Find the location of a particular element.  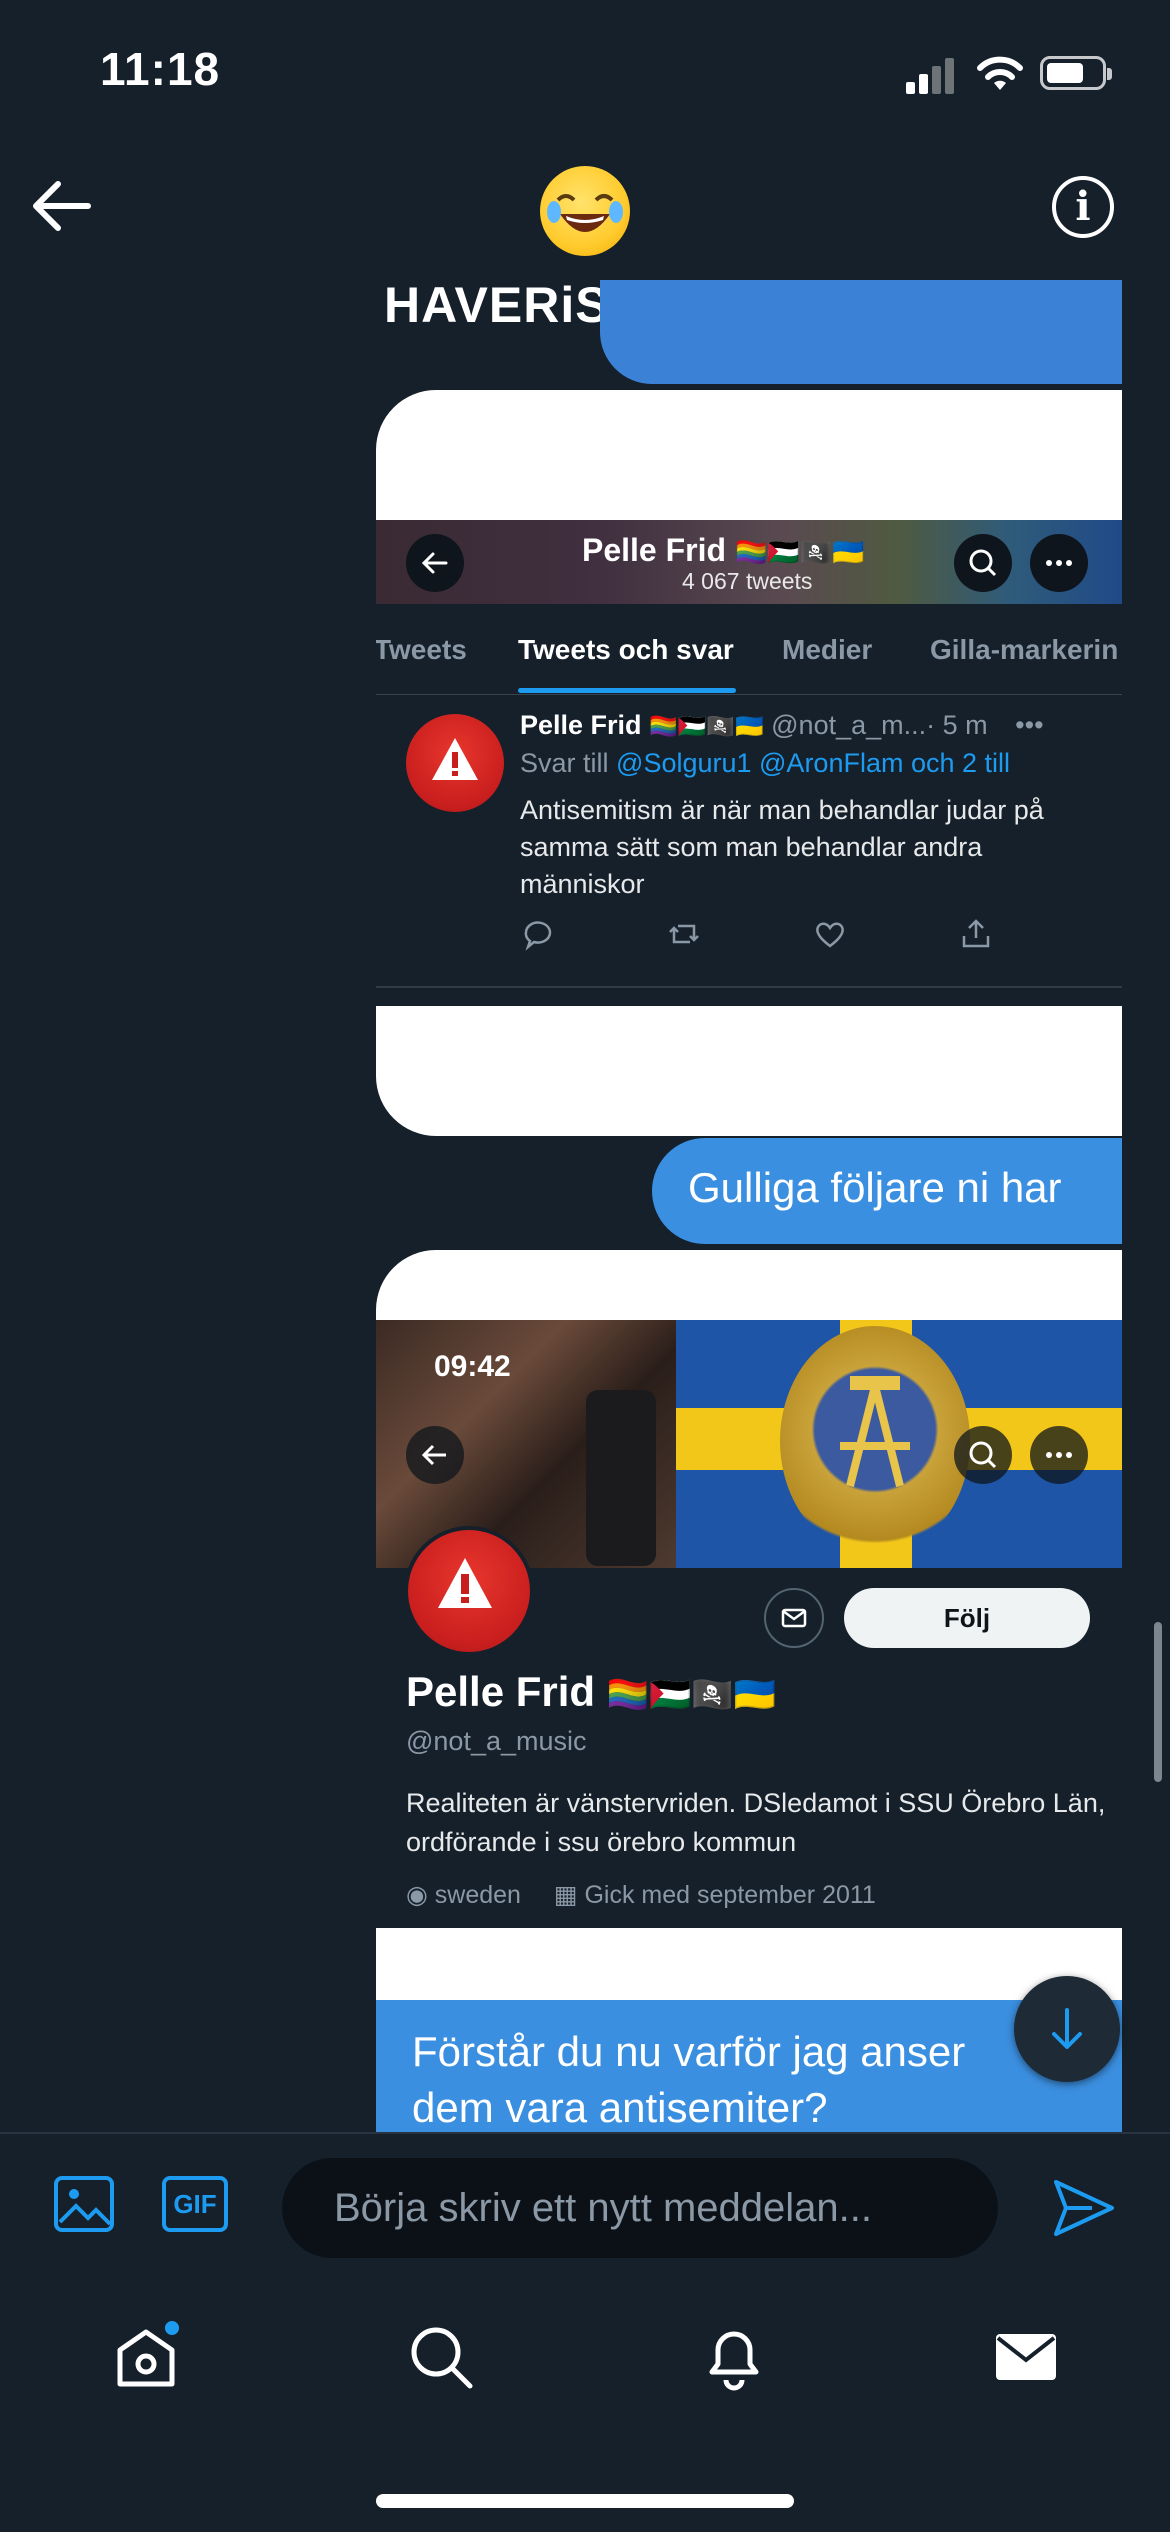

profile-meta: ◉ sweden ▦ Gick med september 2011 is located at coordinates (641, 1895).